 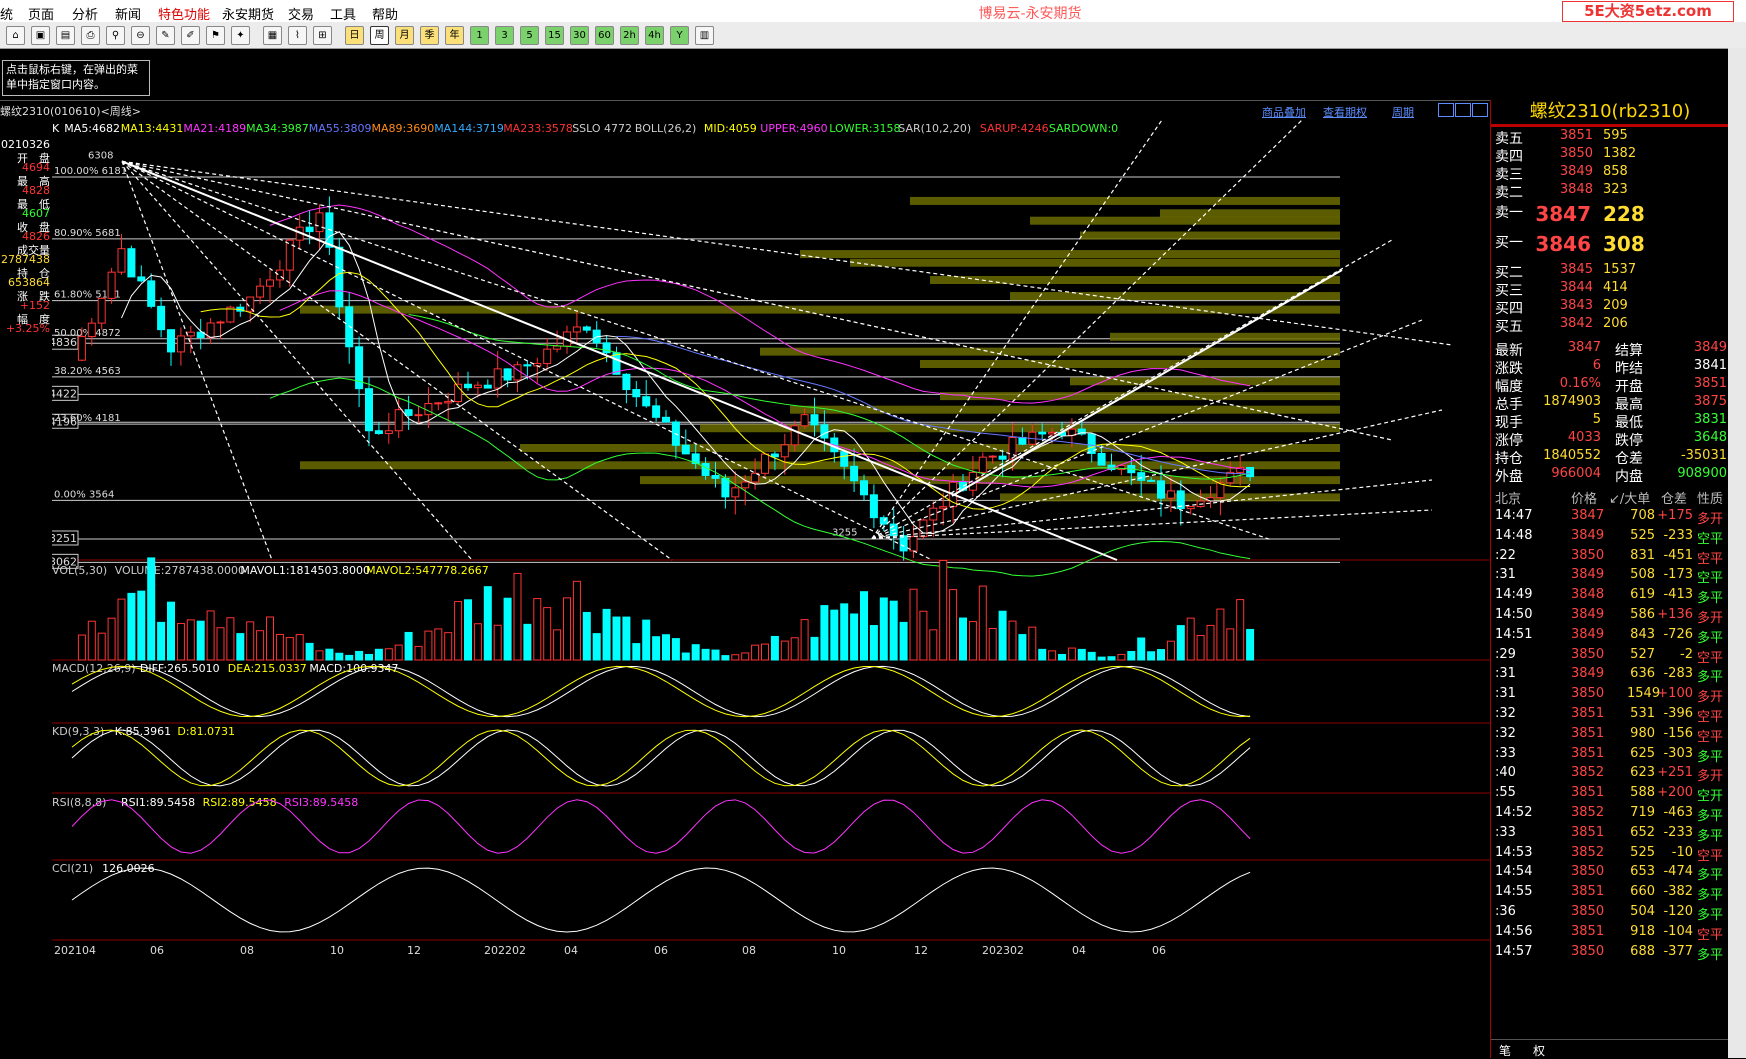 What do you see at coordinates (115, 35) in the screenshot?
I see `search-icon: ⚲` at bounding box center [115, 35].